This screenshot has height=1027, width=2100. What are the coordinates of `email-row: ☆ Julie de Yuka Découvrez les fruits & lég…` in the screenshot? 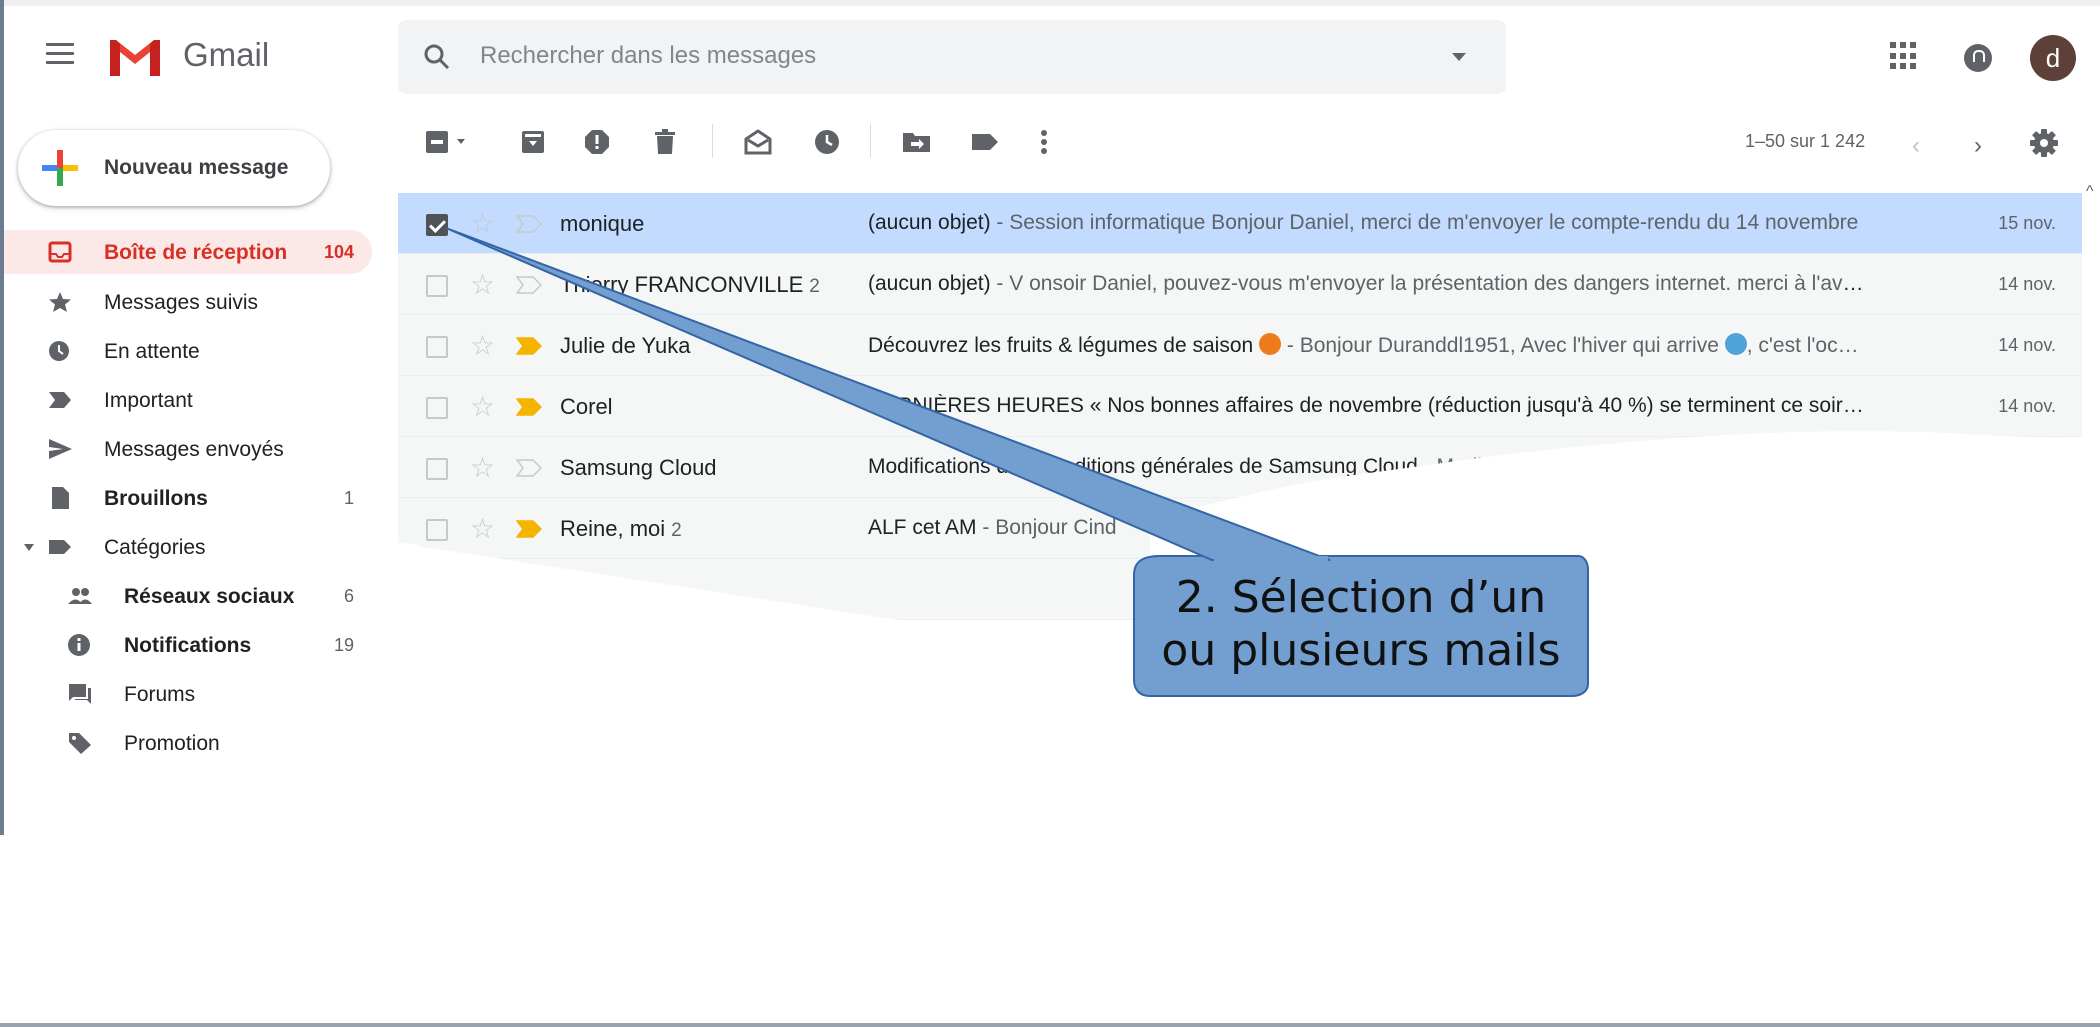 It's located at (1240, 345).